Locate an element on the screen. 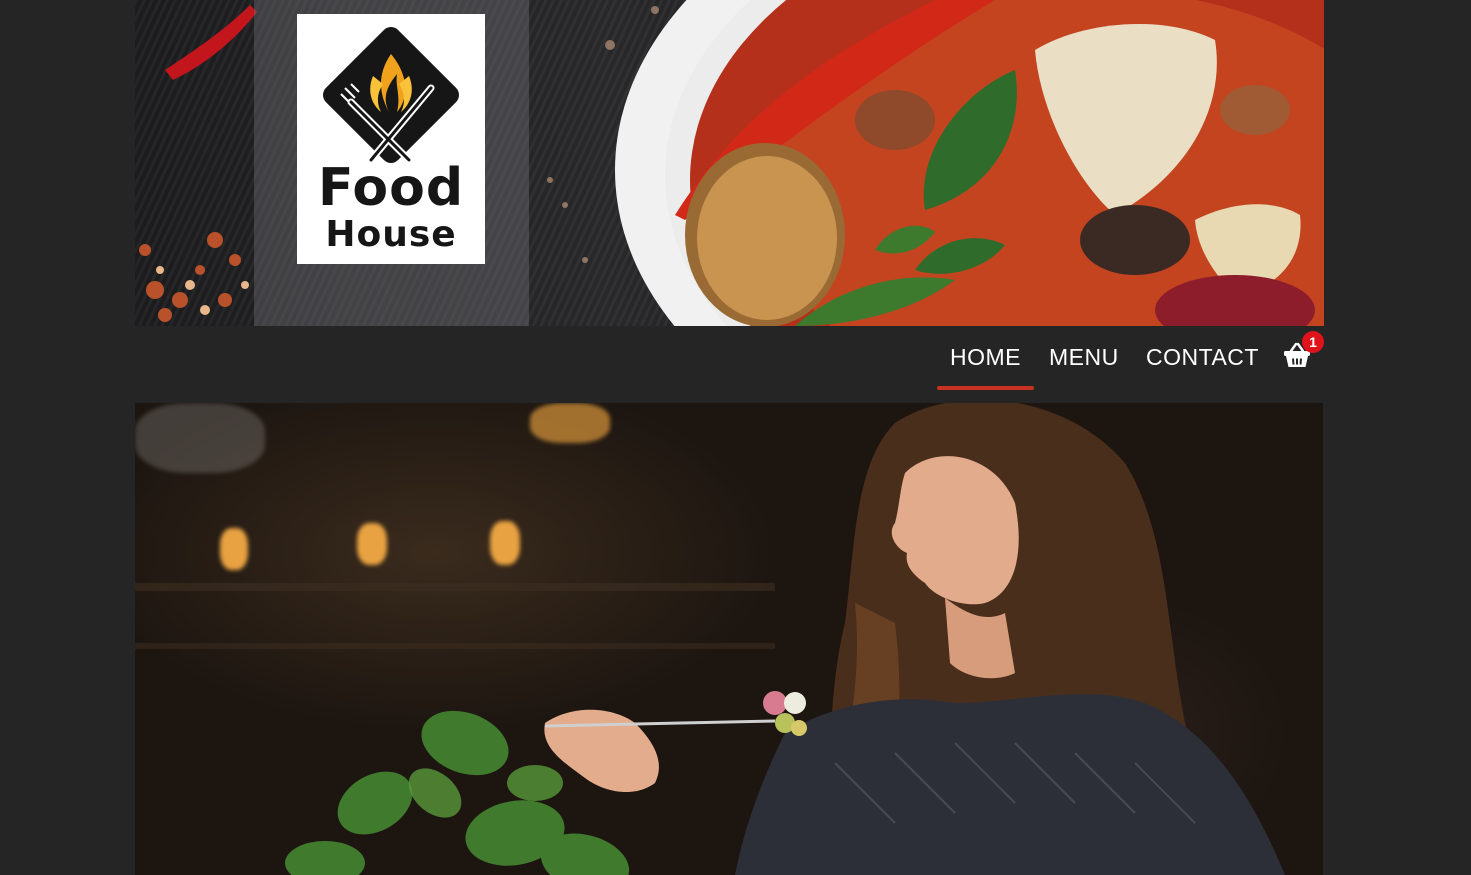 This screenshot has width=1471, height=875. nav-menu: MENU is located at coordinates (1084, 357).